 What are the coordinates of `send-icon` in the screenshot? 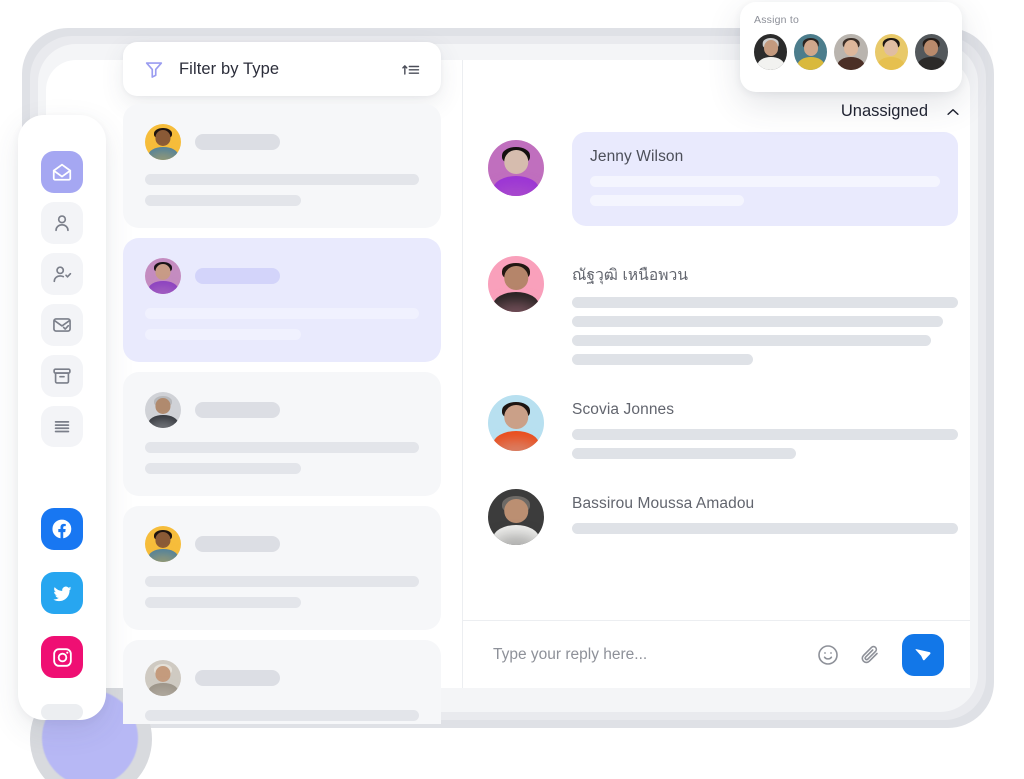 It's located at (923, 654).